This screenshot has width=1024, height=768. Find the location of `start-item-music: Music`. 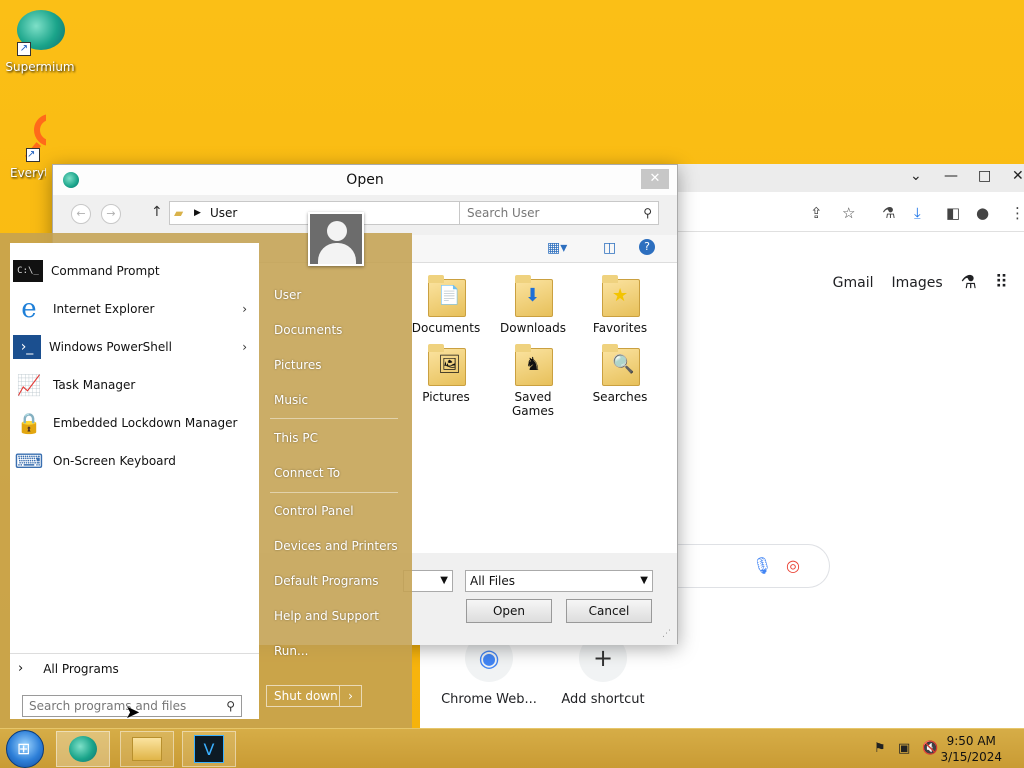

start-item-music: Music is located at coordinates (291, 400).